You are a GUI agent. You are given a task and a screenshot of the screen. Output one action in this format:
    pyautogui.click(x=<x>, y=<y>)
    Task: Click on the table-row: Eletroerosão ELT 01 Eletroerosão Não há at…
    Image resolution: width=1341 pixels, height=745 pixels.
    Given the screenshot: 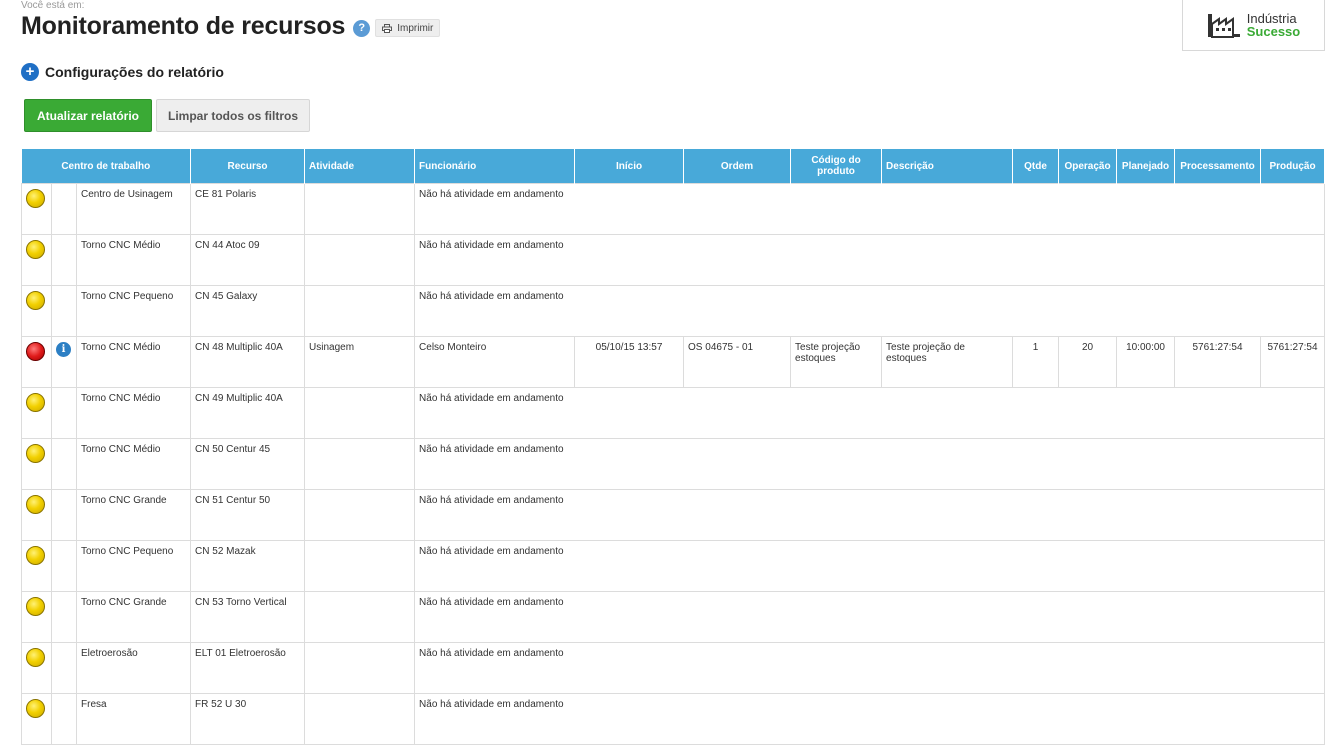 What is the action you would take?
    pyautogui.click(x=673, y=668)
    